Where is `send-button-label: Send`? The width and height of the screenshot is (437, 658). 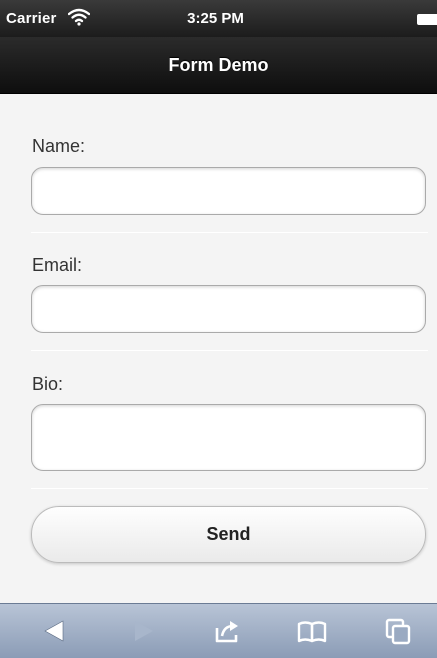 send-button-label: Send is located at coordinates (228, 534).